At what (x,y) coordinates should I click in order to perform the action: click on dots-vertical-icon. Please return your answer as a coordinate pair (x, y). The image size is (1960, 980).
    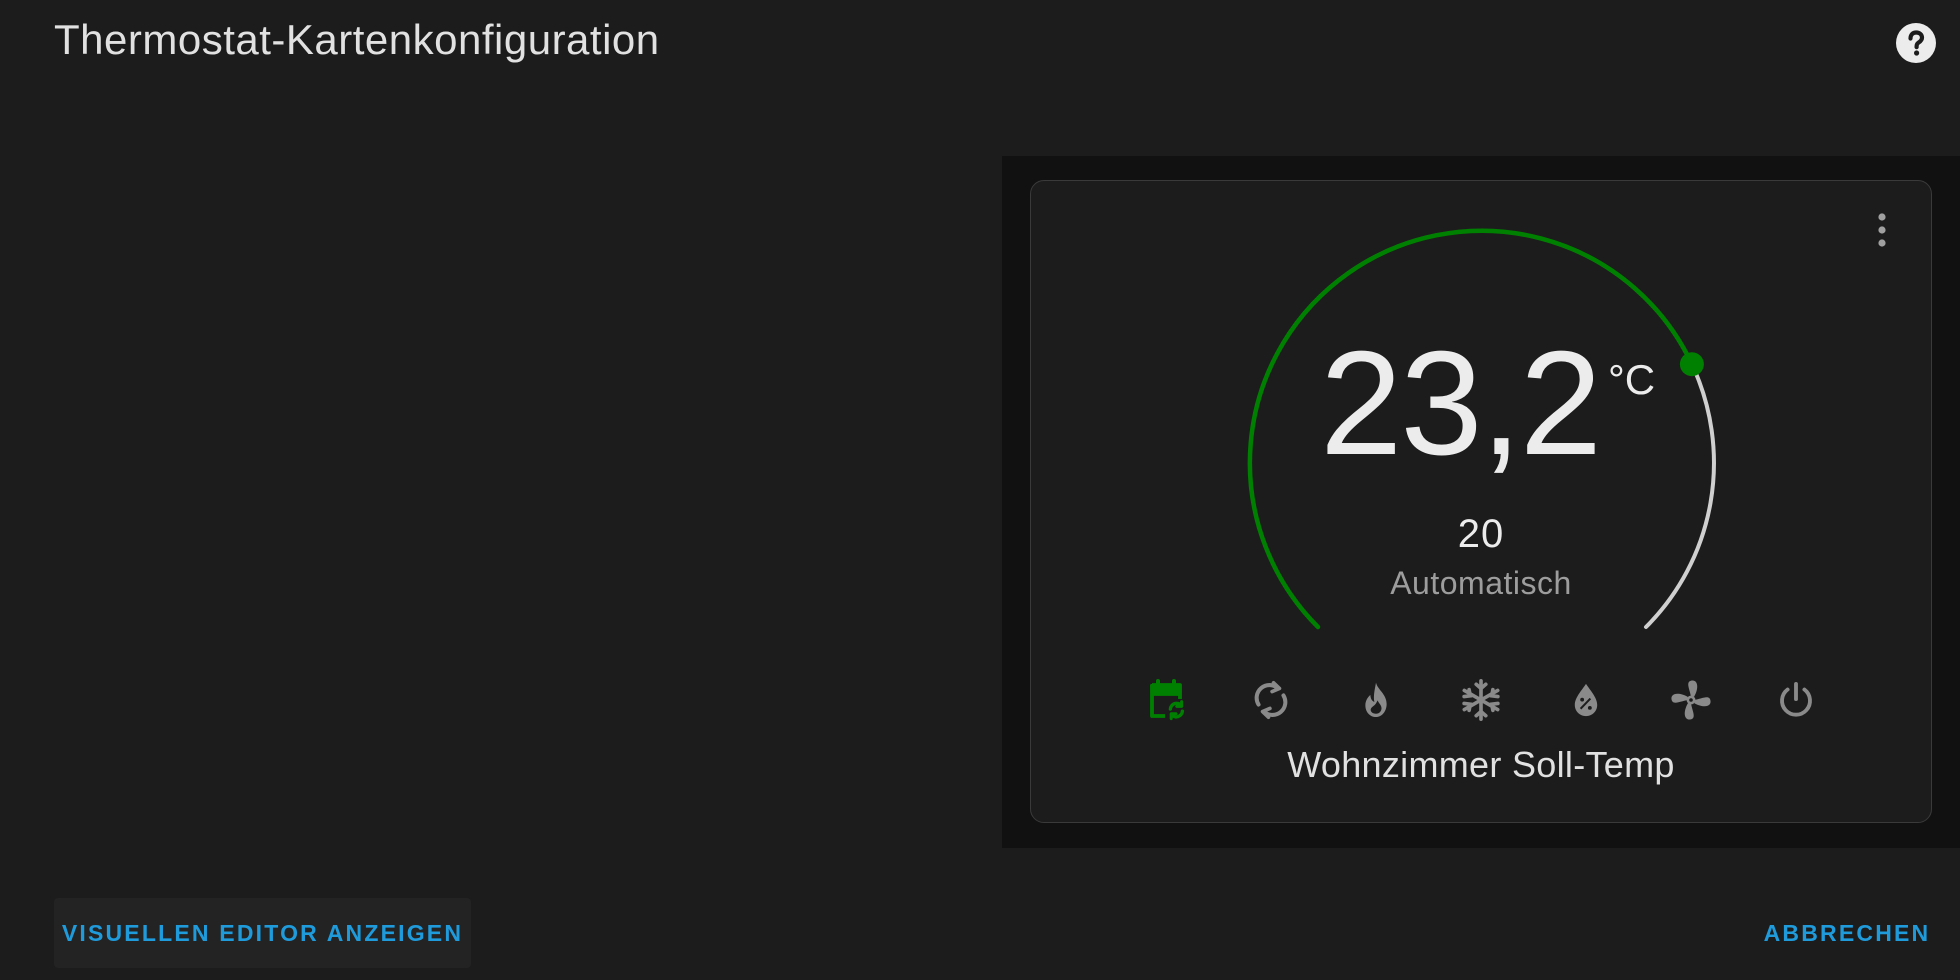
    Looking at the image, I should click on (1882, 230).